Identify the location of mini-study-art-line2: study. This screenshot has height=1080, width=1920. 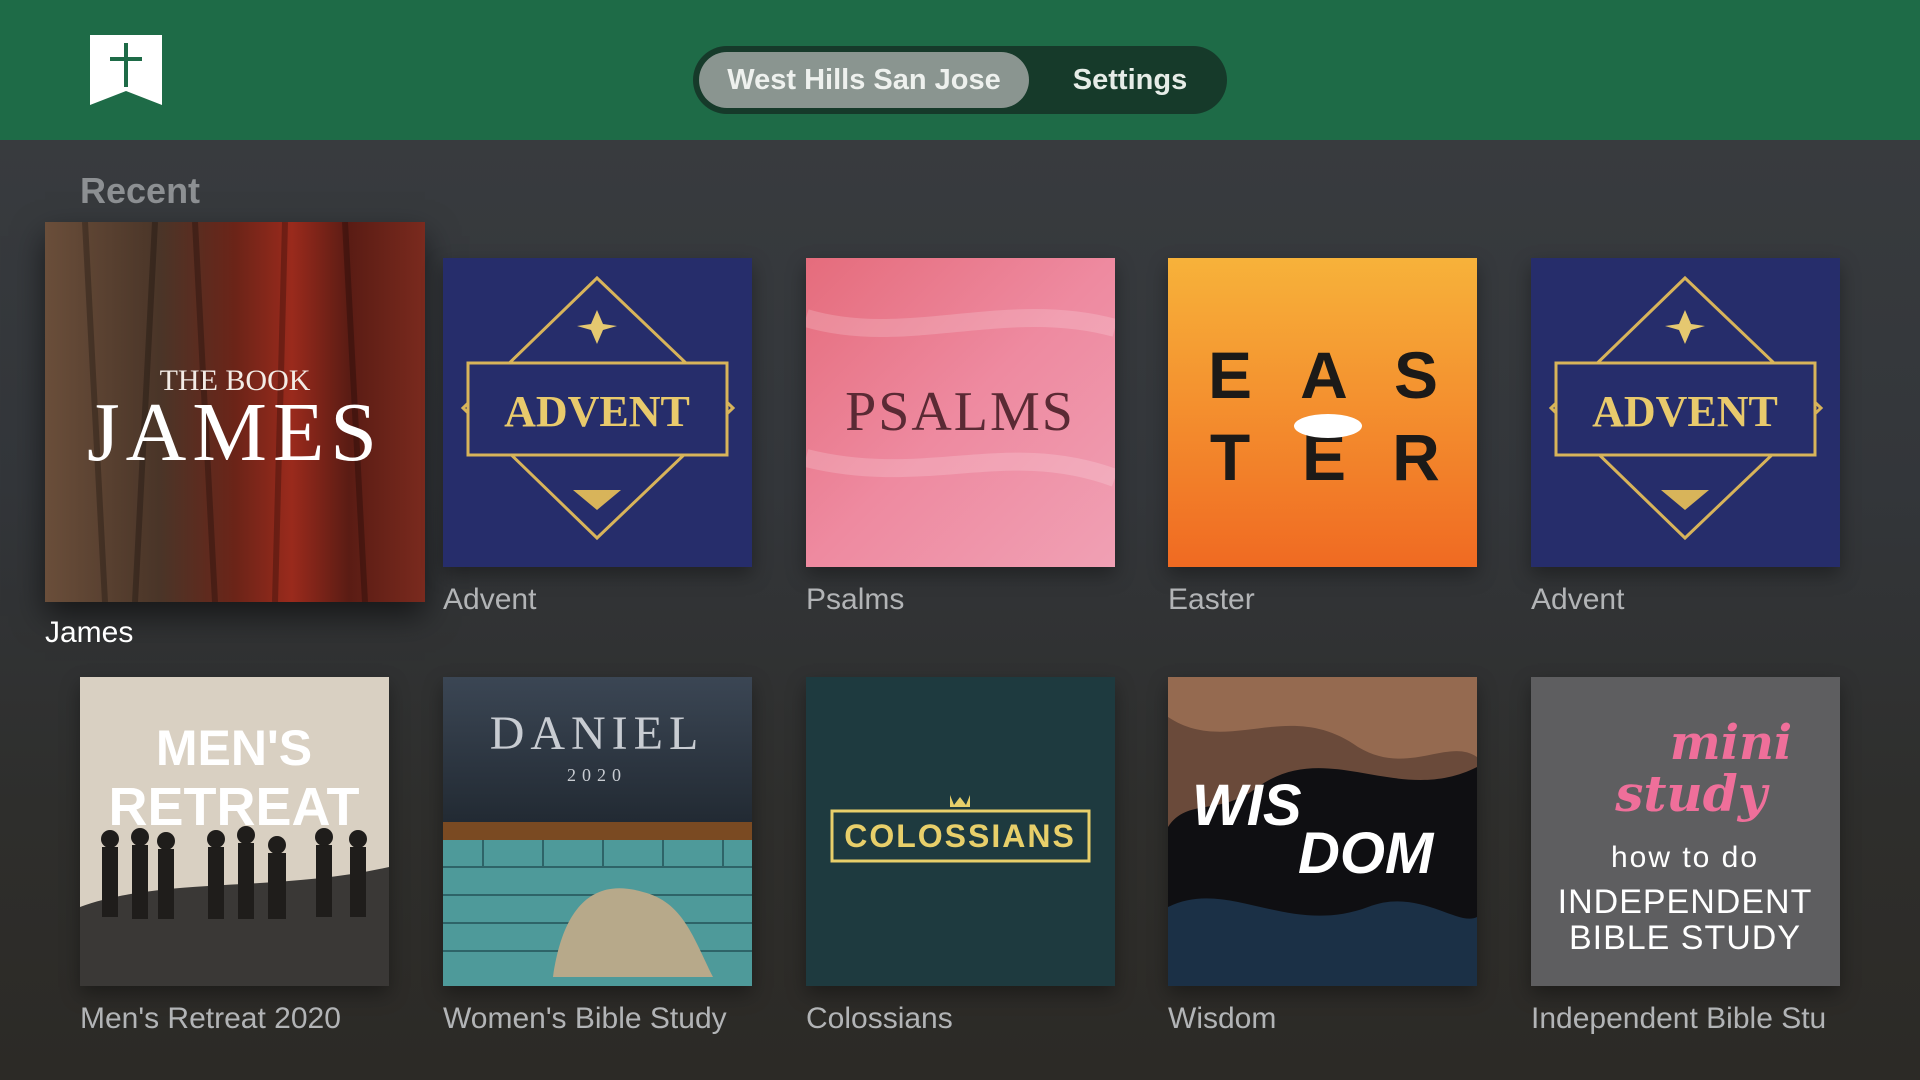
(1692, 793).